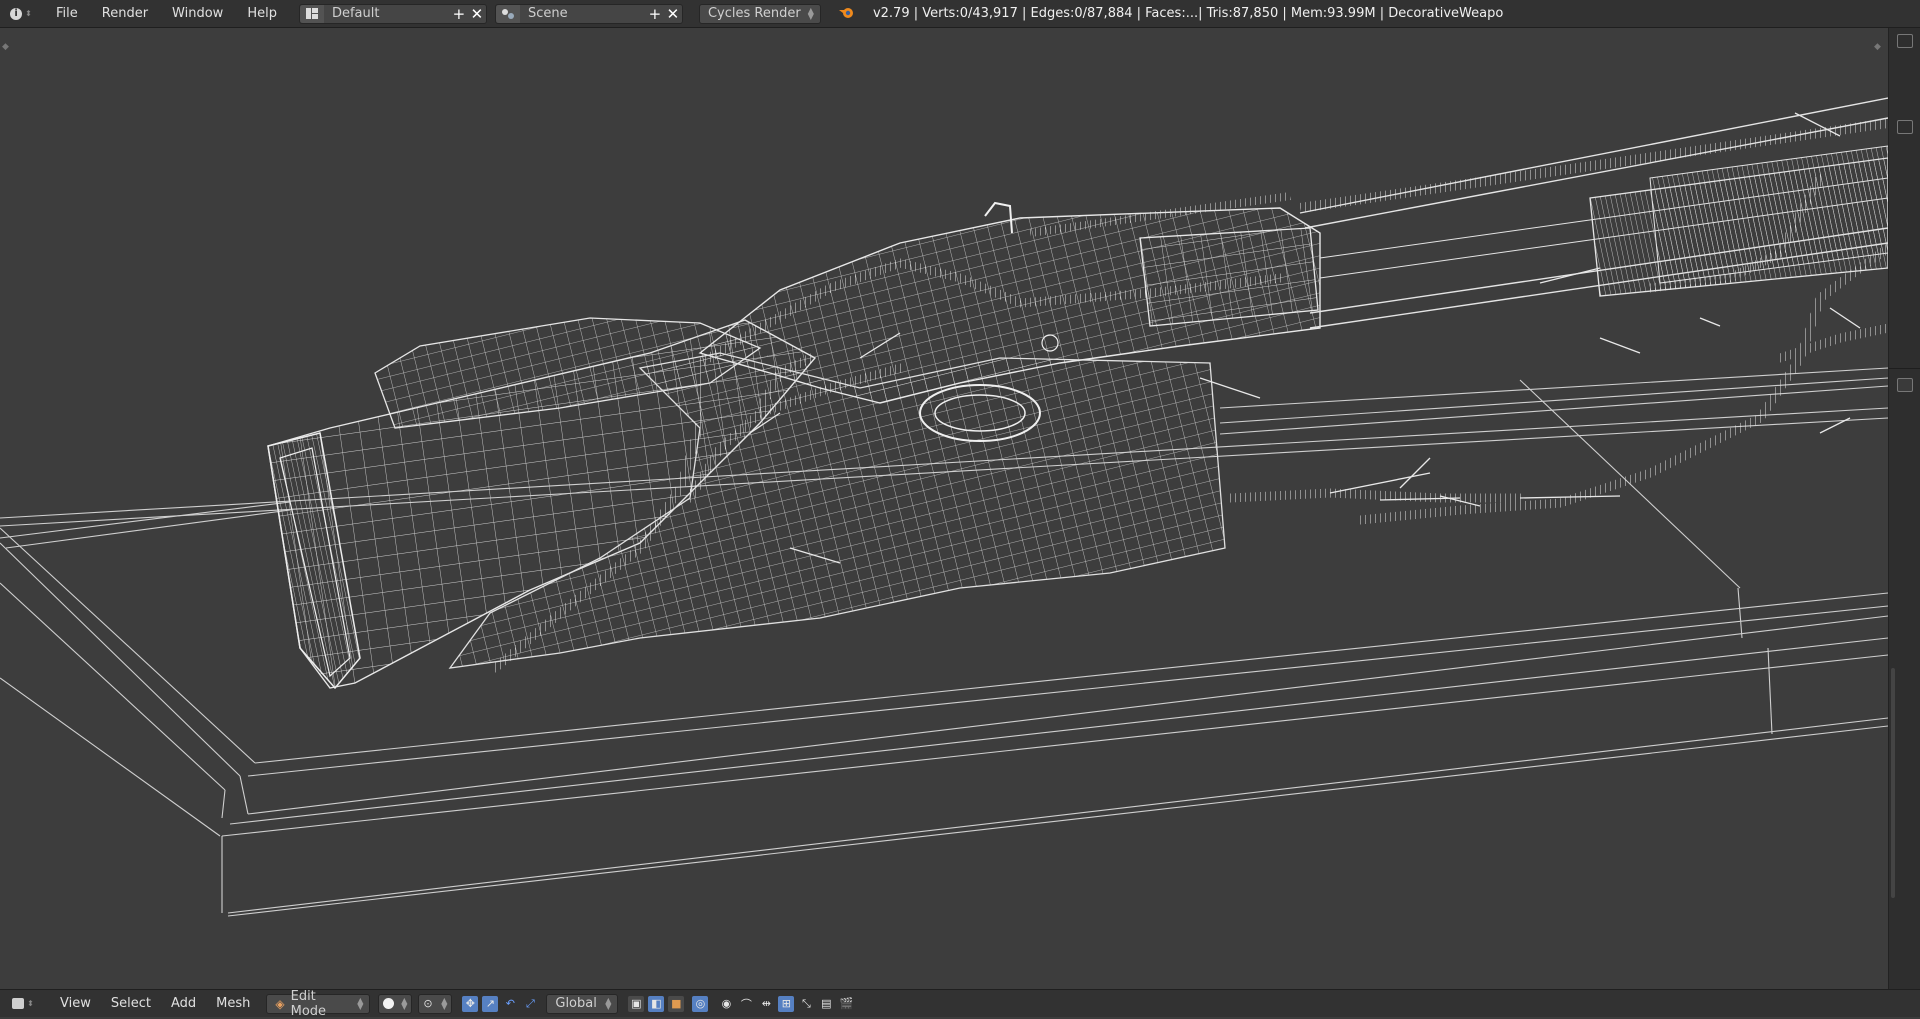  I want to click on view-menu-bar: View Select Add Mesh, so click(155, 1003).